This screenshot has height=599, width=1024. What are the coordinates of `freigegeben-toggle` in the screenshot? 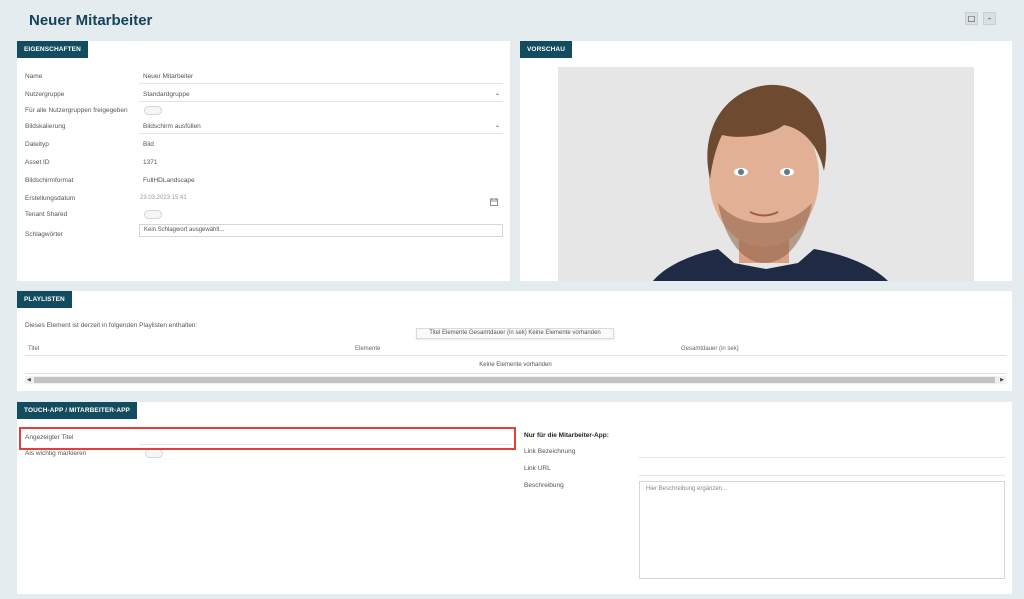 It's located at (153, 110).